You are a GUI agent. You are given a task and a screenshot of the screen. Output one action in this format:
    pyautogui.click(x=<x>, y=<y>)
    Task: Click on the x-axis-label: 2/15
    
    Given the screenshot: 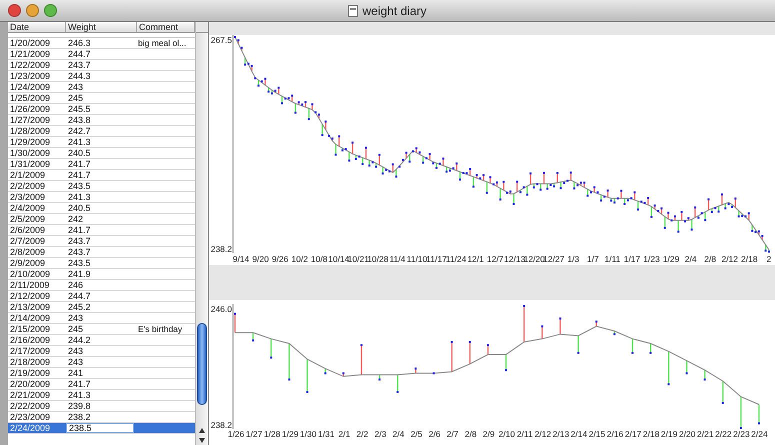 What is the action you would take?
    pyautogui.click(x=597, y=434)
    